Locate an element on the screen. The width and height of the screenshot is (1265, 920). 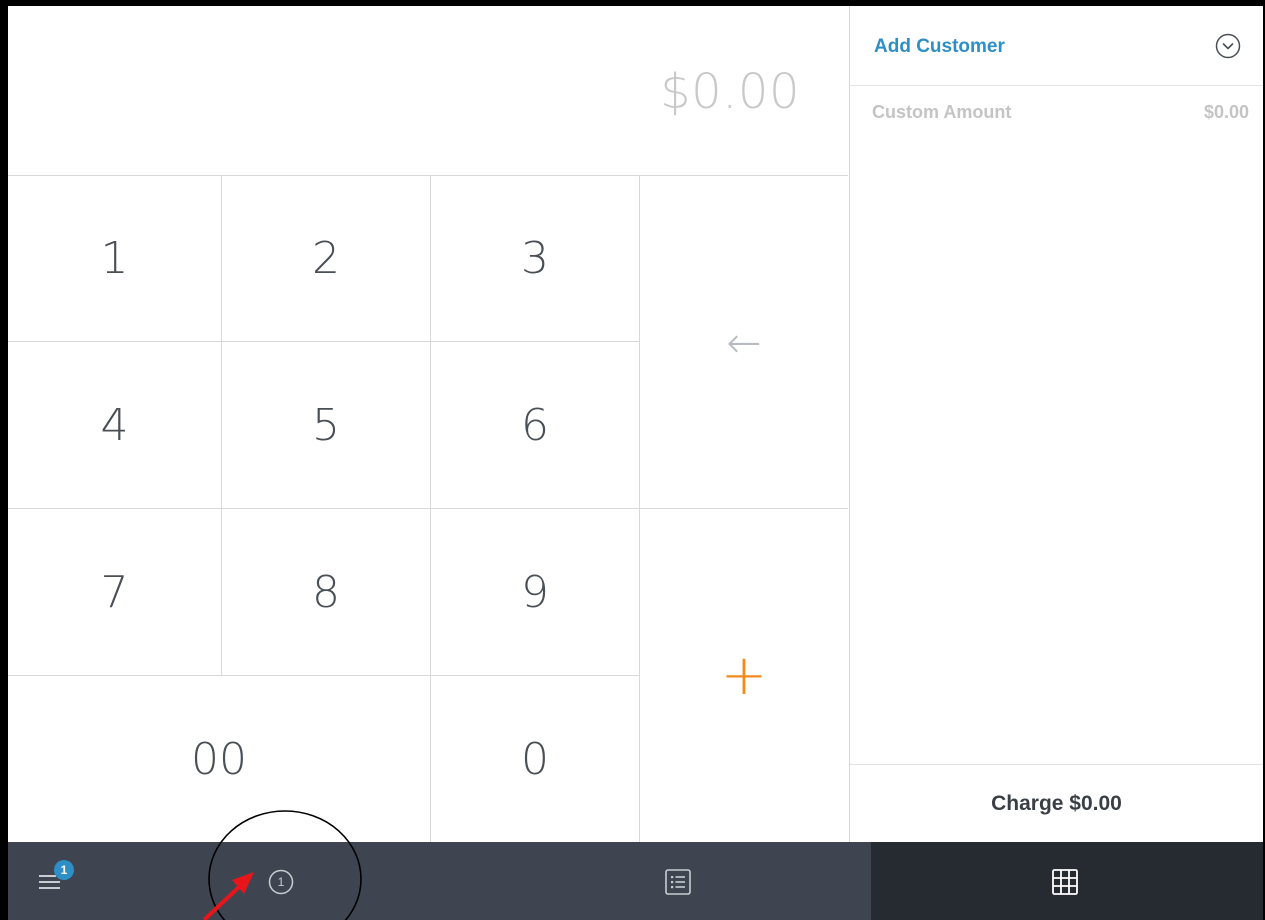
amount-value: $0.00 is located at coordinates (730, 92).